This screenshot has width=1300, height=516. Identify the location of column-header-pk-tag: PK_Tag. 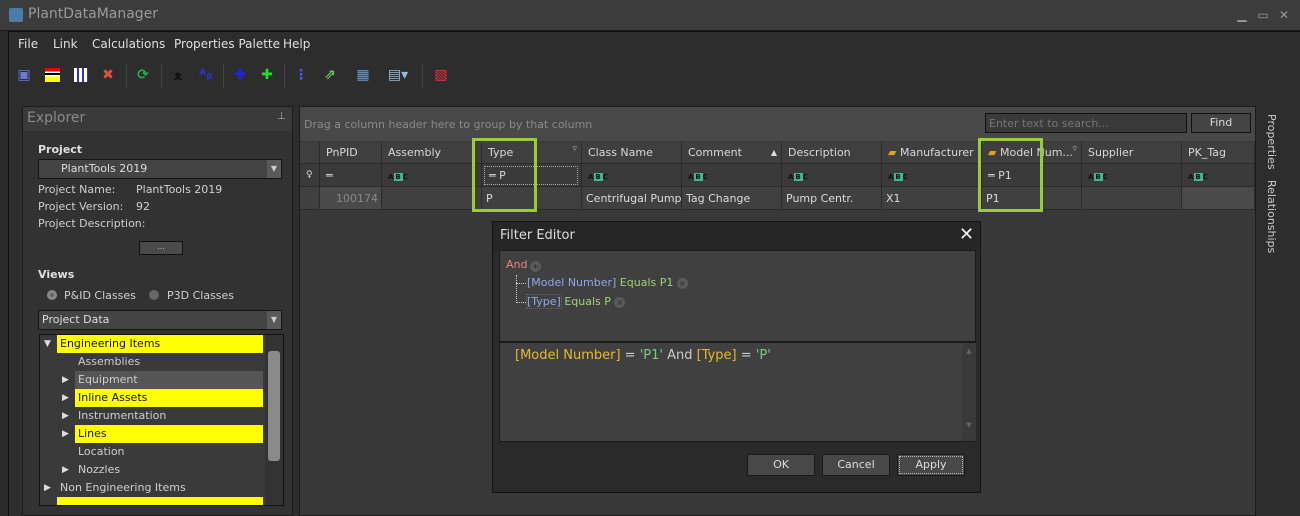
(1218, 153).